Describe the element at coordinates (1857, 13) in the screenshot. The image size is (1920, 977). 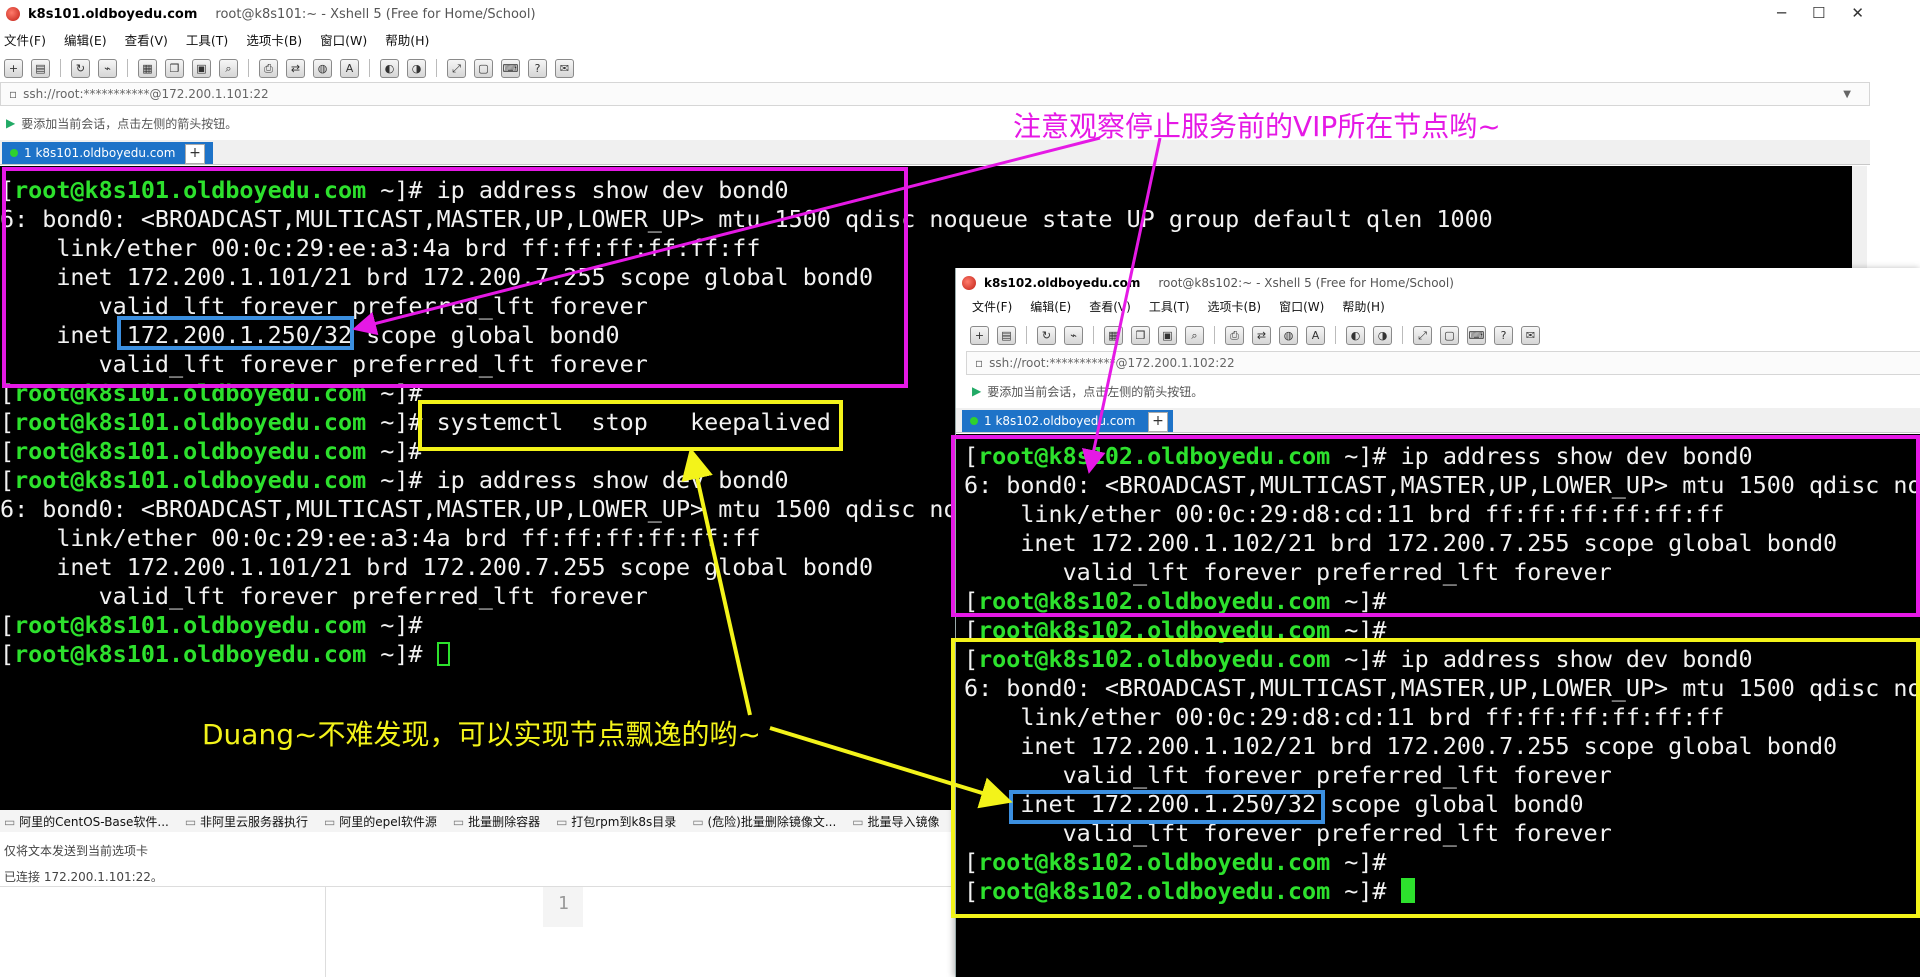
I see `close-icon: ✕` at that location.